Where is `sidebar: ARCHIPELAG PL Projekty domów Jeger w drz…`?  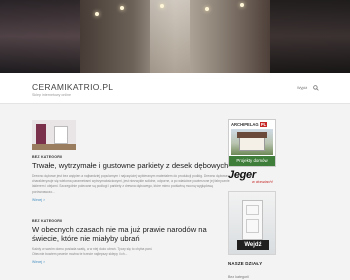 sidebar: ARCHIPELAG PL Projekty domów Jeger w drz… is located at coordinates (252, 199).